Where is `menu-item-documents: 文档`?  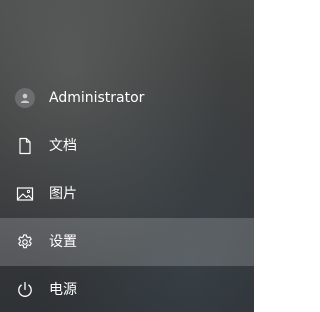
menu-item-documents: 文档 is located at coordinates (127, 146).